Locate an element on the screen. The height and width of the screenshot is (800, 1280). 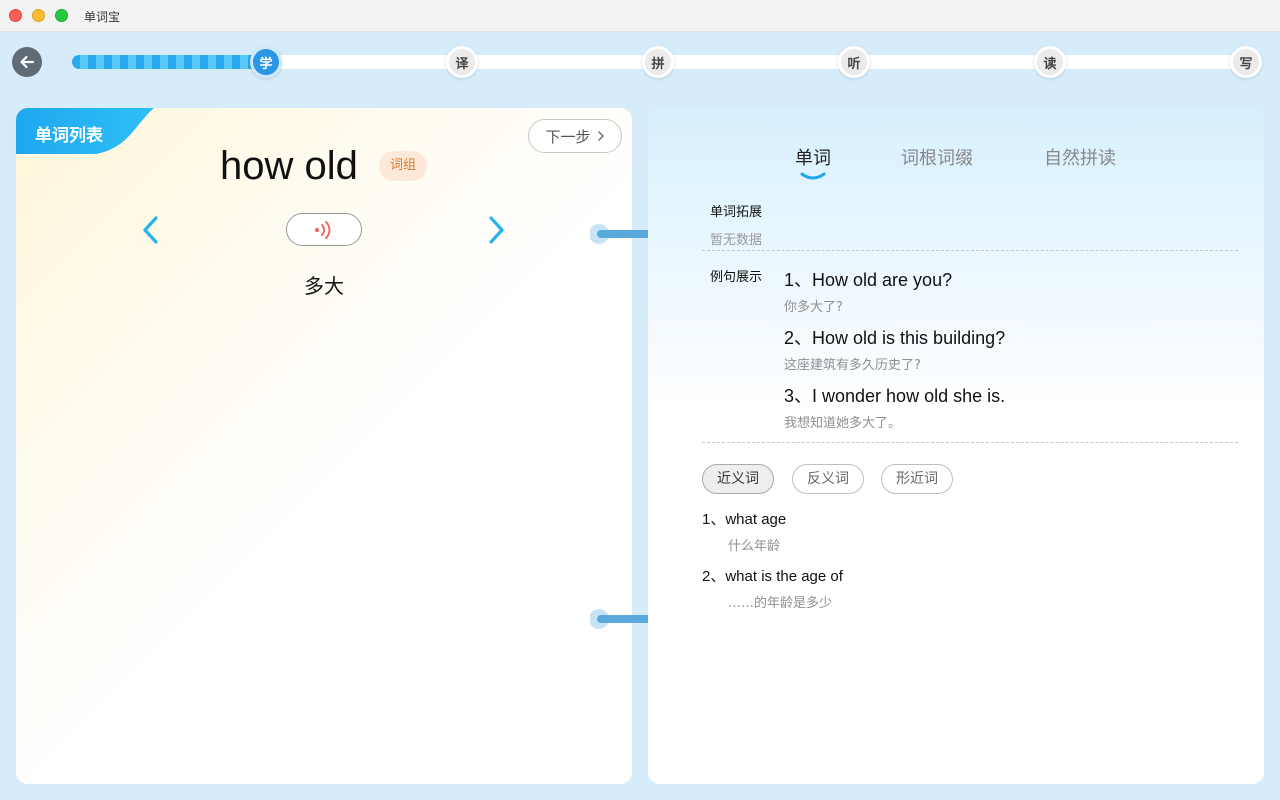
word-type-badge: 词组 is located at coordinates (403, 166).